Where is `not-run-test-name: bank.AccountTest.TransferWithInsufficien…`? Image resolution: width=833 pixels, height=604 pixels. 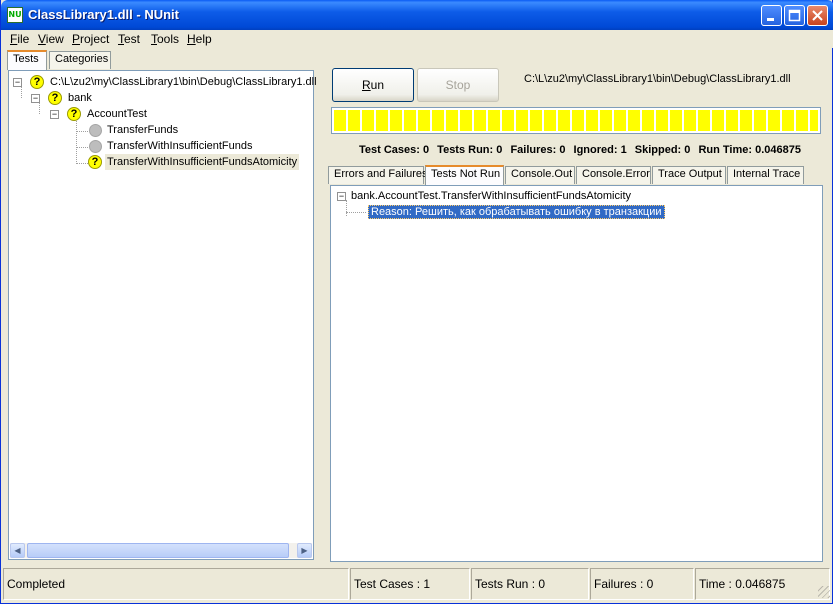 not-run-test-name: bank.AccountTest.TransferWithInsufficien… is located at coordinates (491, 196).